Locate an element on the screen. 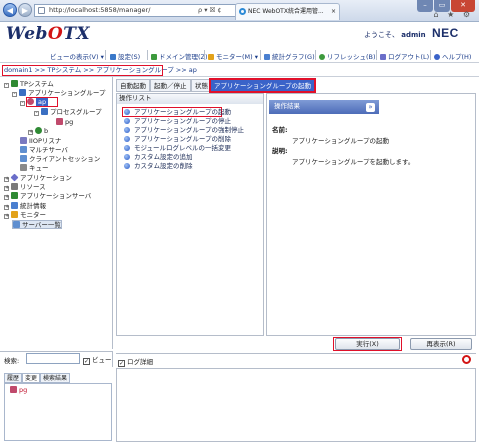 Image resolution: width=479 pixels, height=446 pixels. tree-node-resource: + リソース is located at coordinates (25, 187).